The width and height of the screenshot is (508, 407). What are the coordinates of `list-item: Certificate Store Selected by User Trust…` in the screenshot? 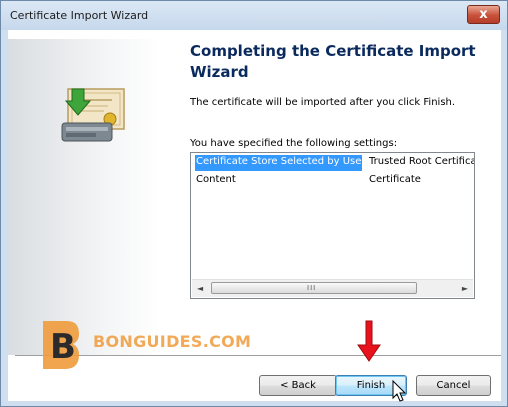 It's located at (334, 162).